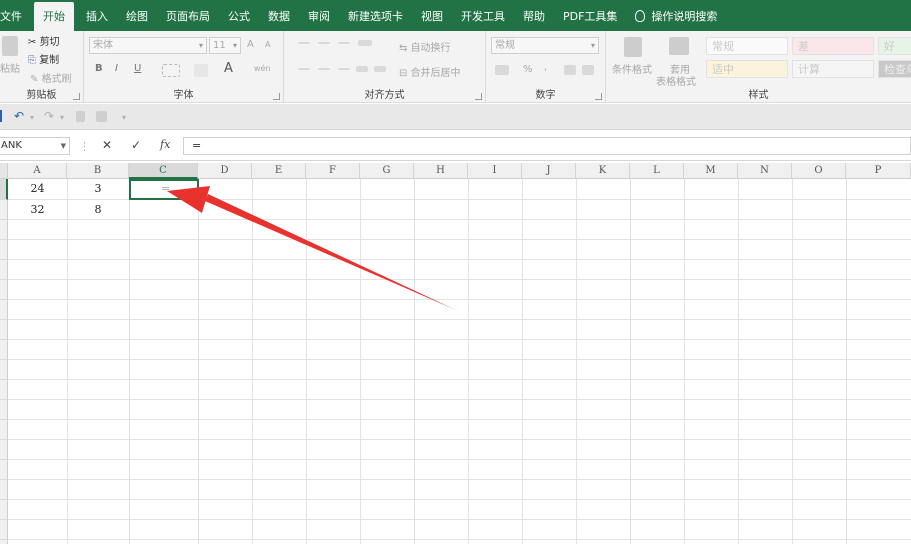  Describe the element at coordinates (495, 171) in the screenshot. I see `column-header-i: I` at that location.